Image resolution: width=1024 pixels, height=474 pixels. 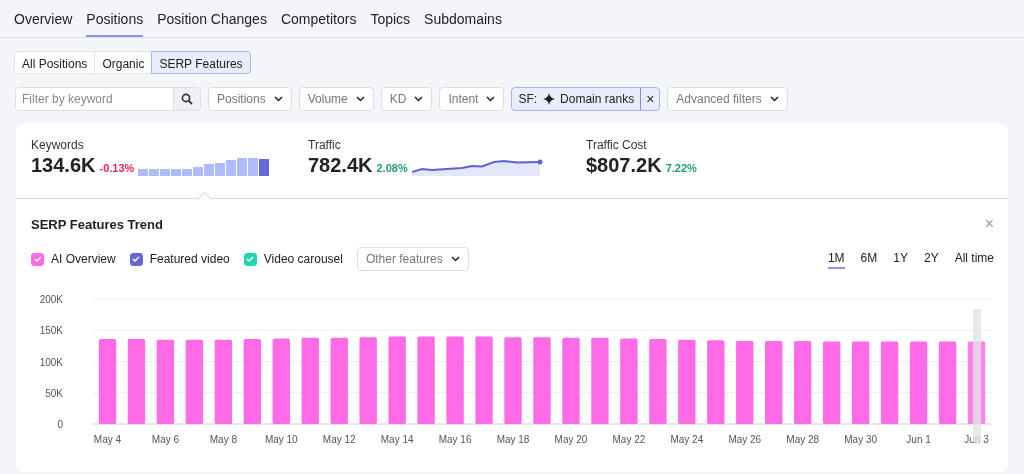 I want to click on nav-tab: Position Changes, so click(x=212, y=18).